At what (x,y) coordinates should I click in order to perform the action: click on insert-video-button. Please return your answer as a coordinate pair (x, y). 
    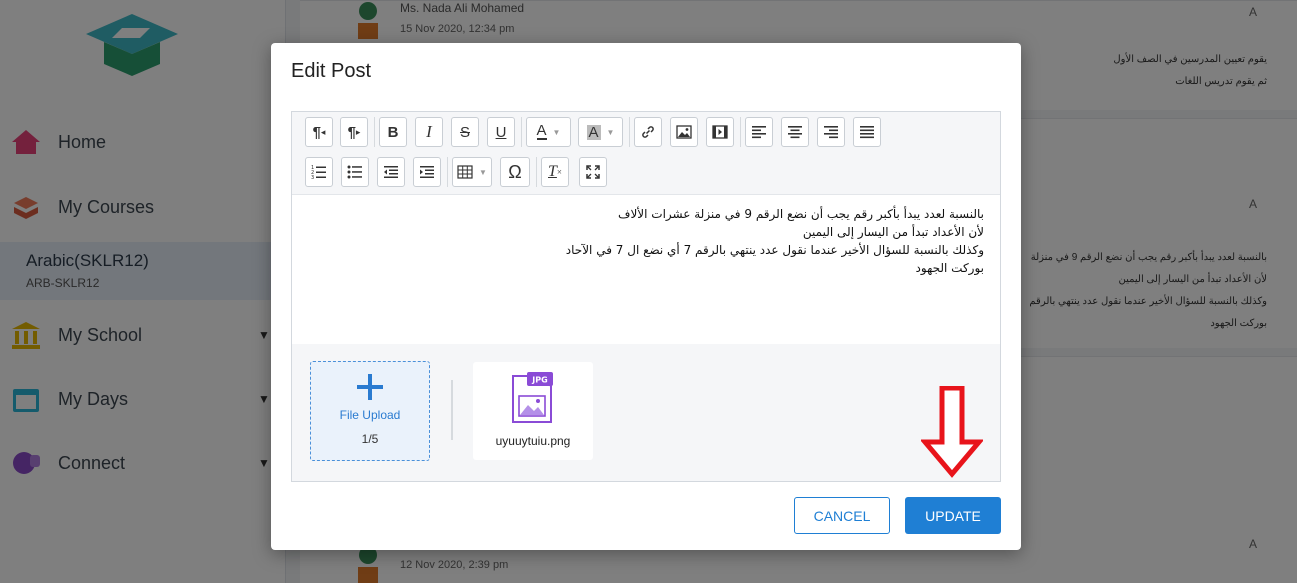
    Looking at the image, I should click on (720, 132).